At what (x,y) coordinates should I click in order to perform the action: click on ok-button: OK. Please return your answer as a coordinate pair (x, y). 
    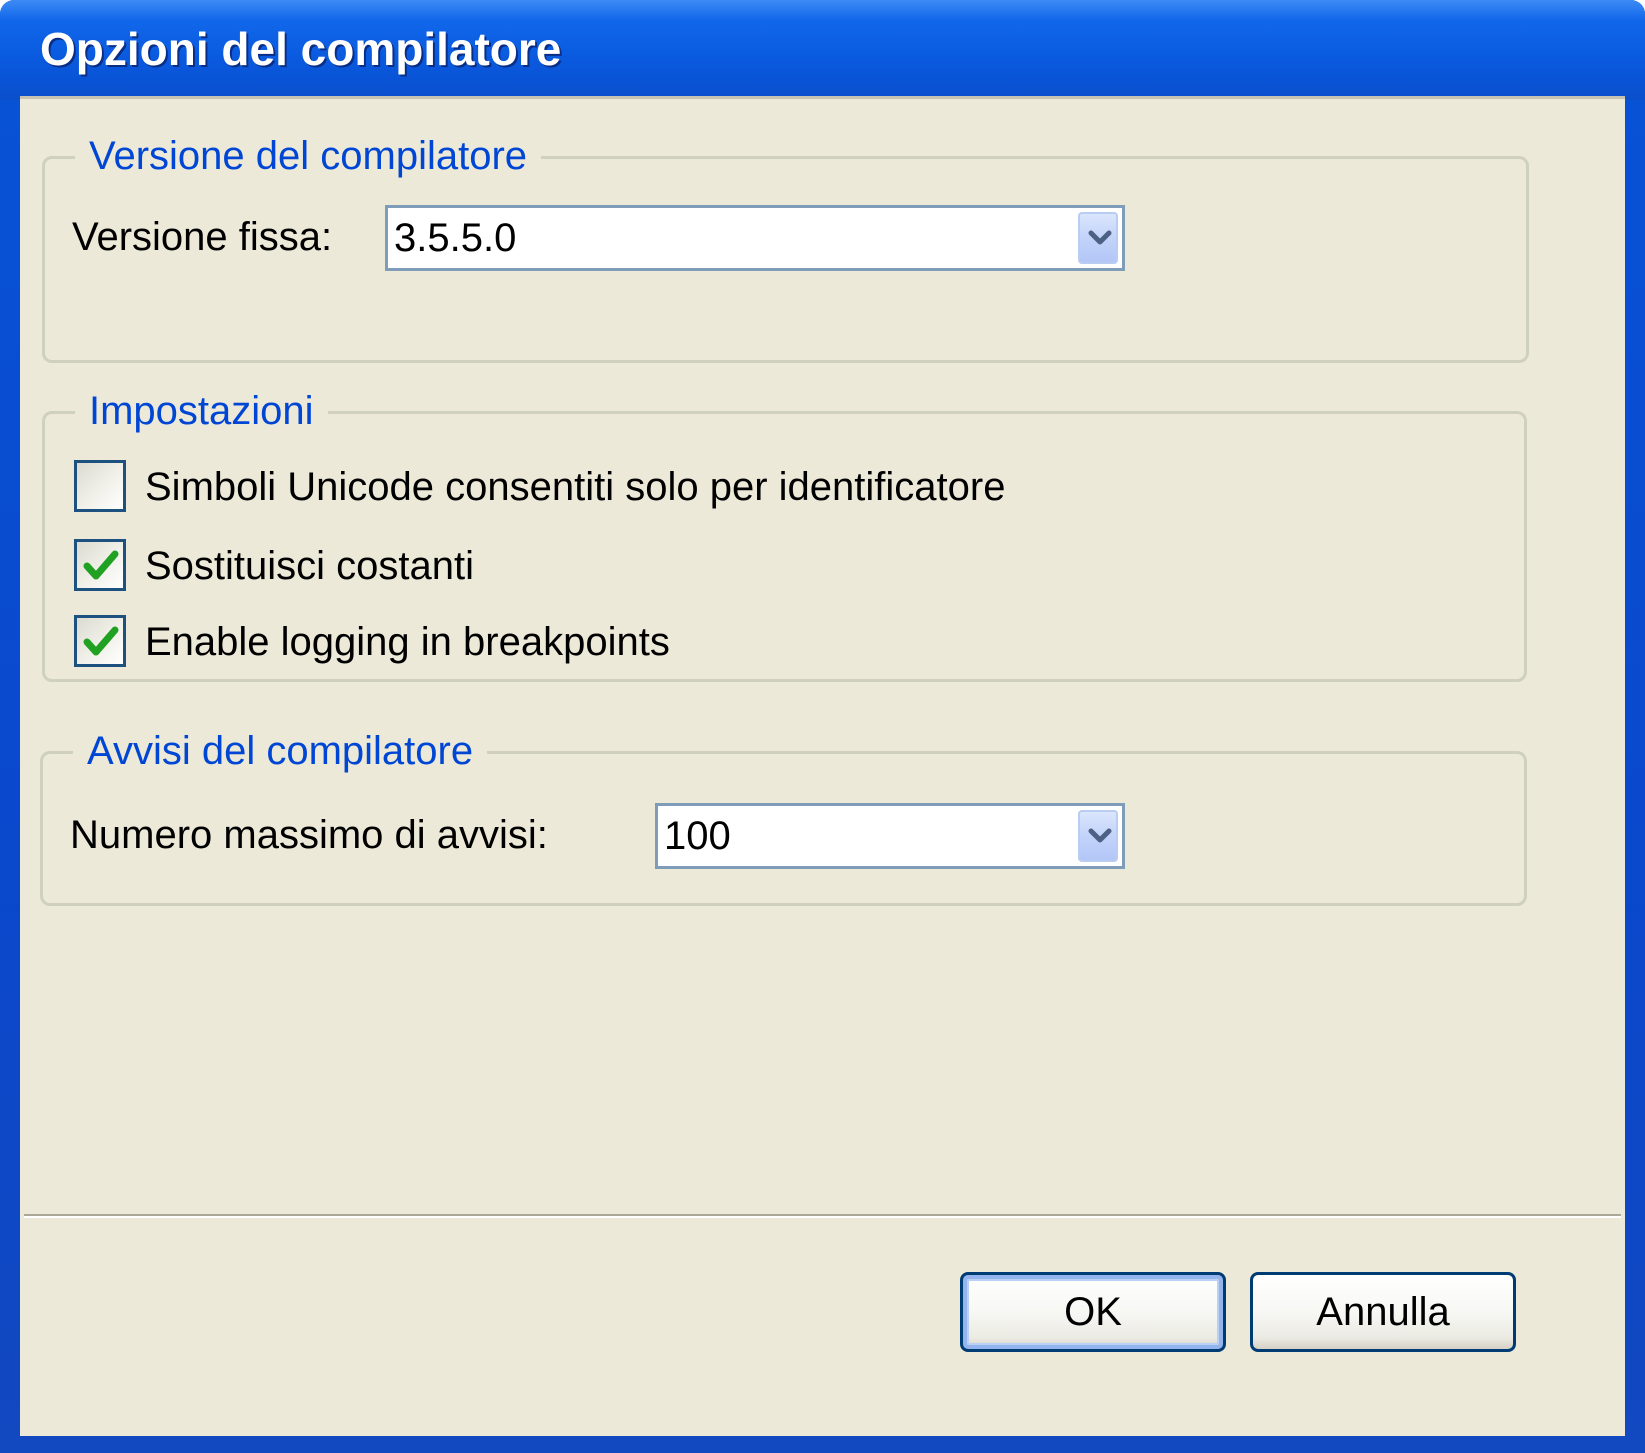
    Looking at the image, I should click on (1093, 1312).